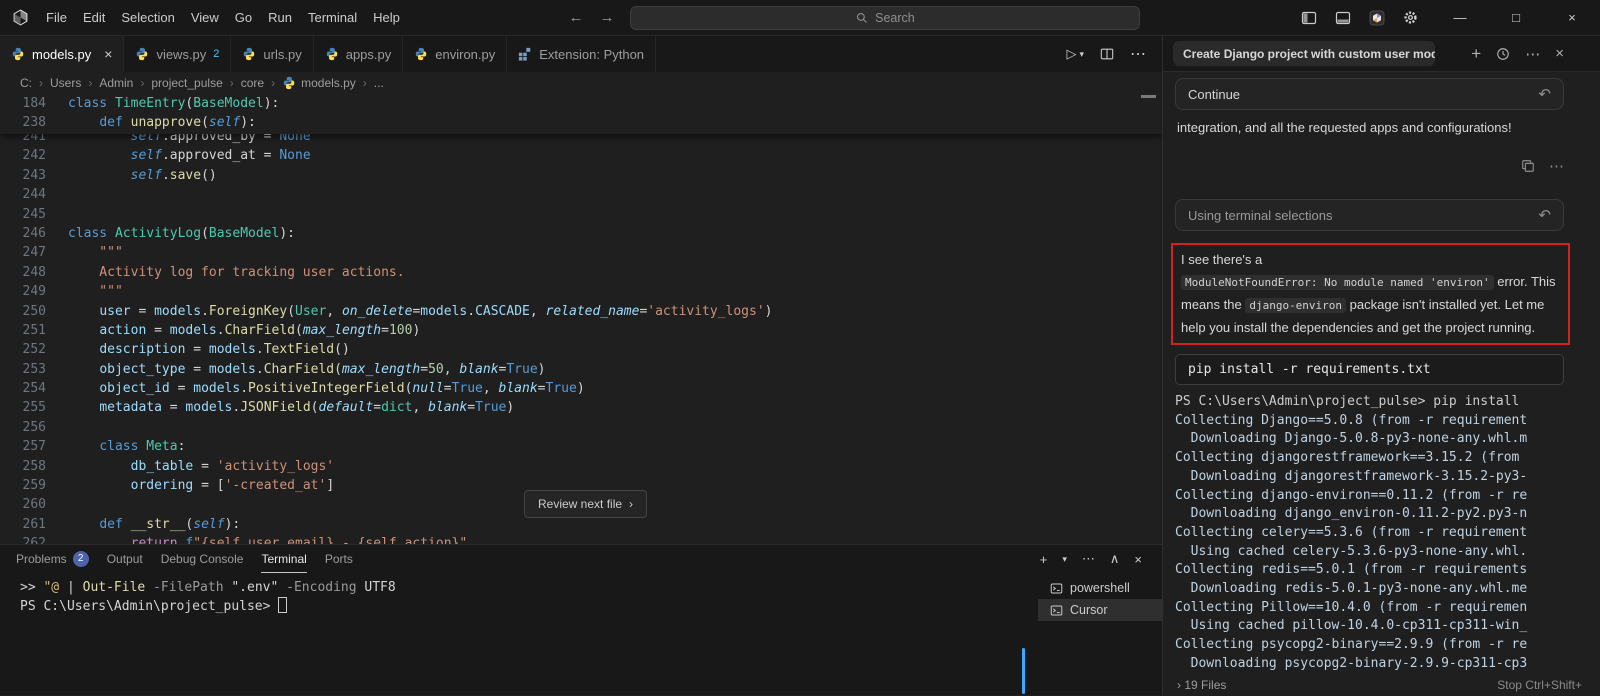  Describe the element at coordinates (1528, 166) in the screenshot. I see `copy-icon` at that location.